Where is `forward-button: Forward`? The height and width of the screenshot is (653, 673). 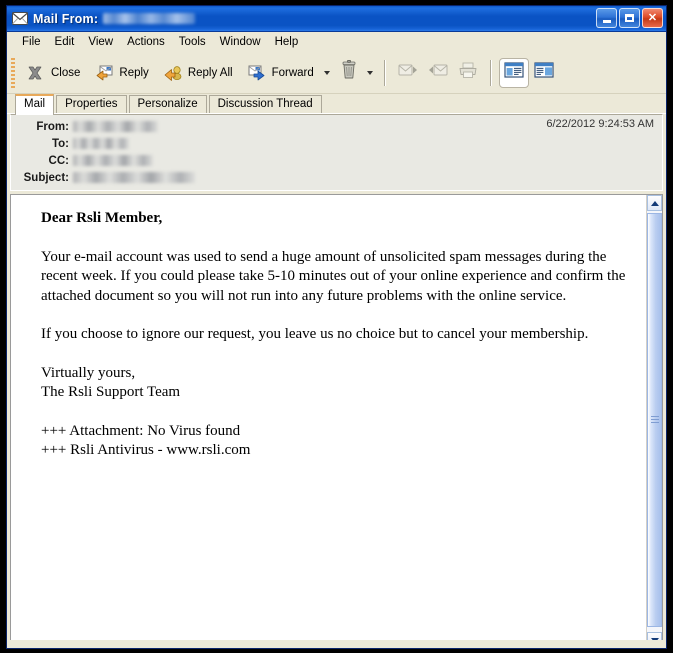
forward-button: Forward is located at coordinates (280, 73).